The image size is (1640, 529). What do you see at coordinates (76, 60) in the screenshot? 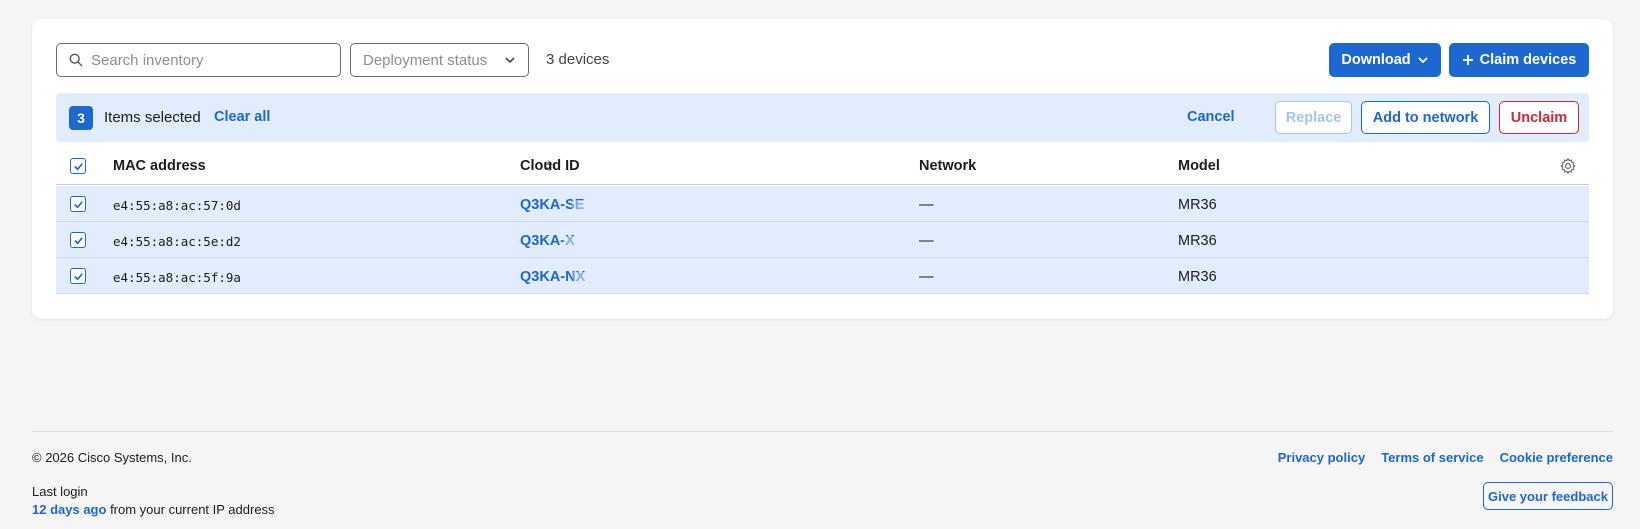
I see `search-icon` at bounding box center [76, 60].